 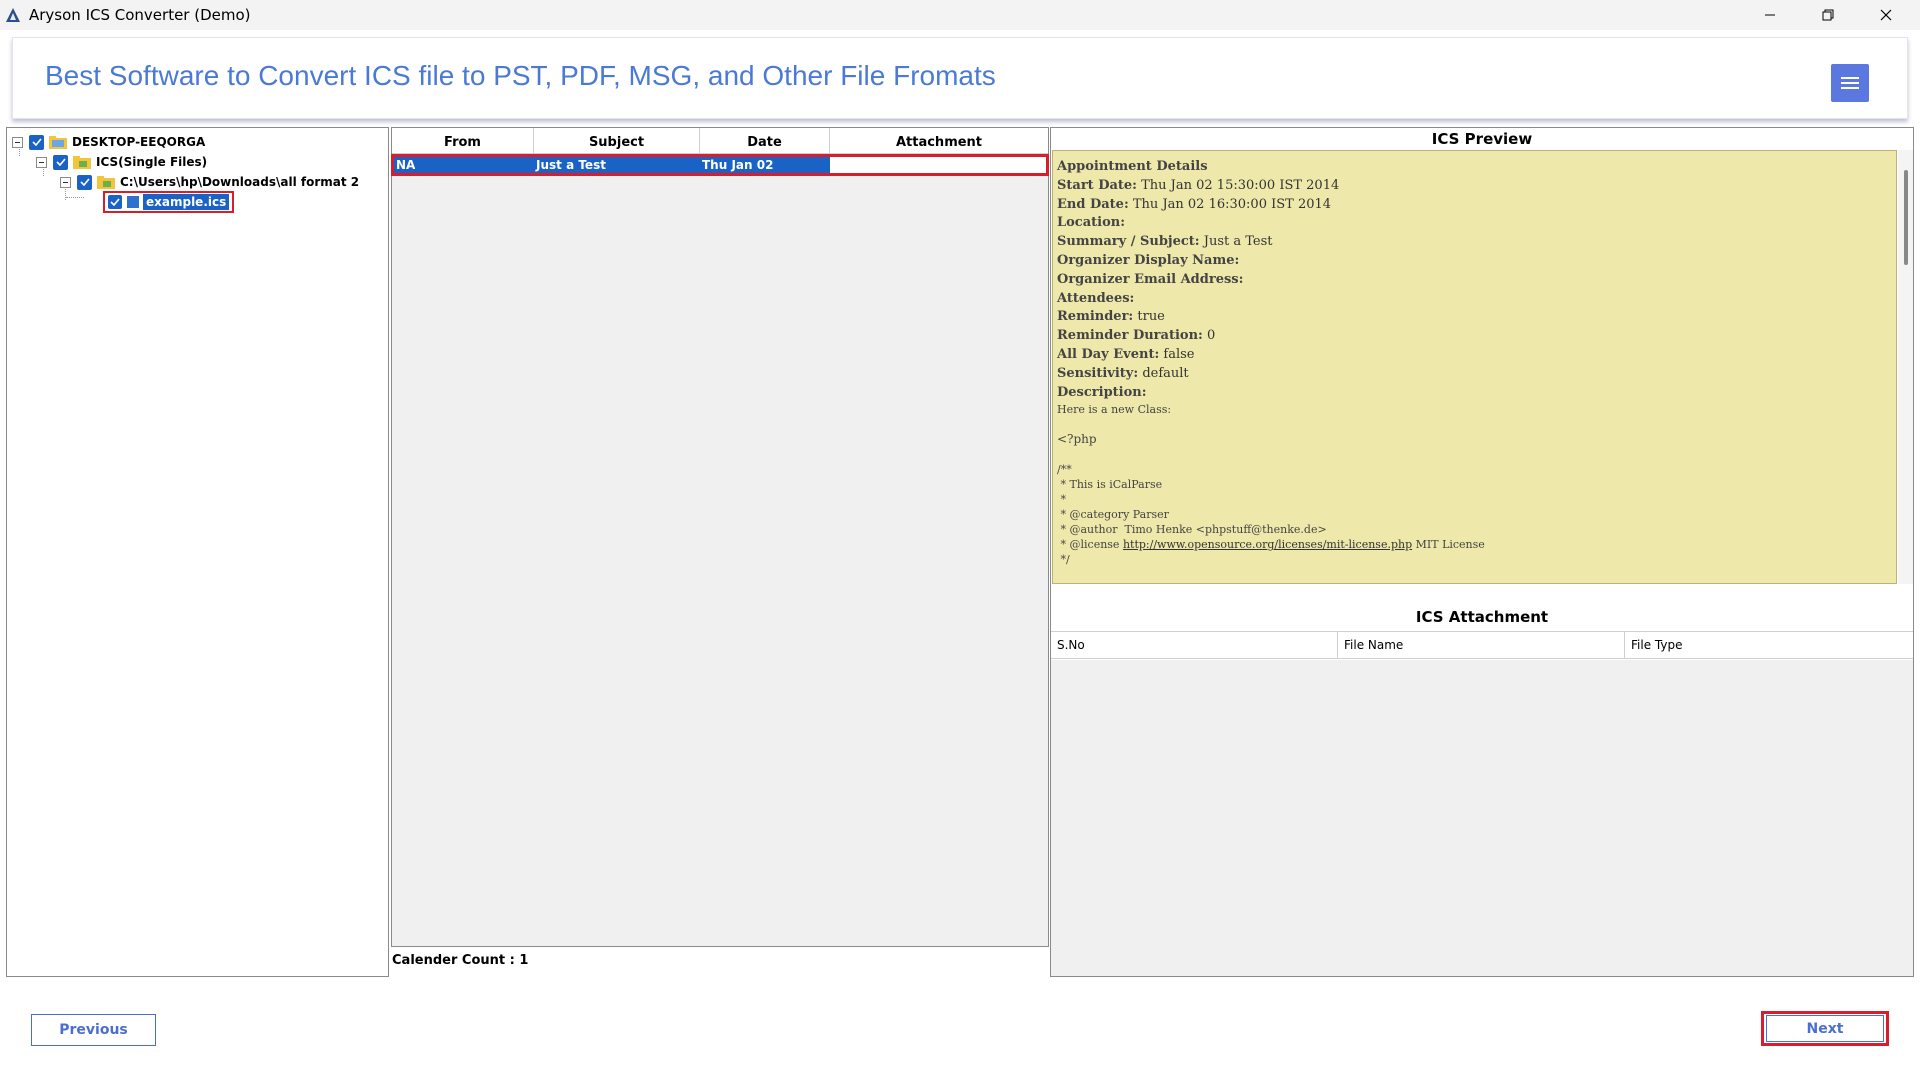 I want to click on tree-file-label: example.ics, so click(x=186, y=202).